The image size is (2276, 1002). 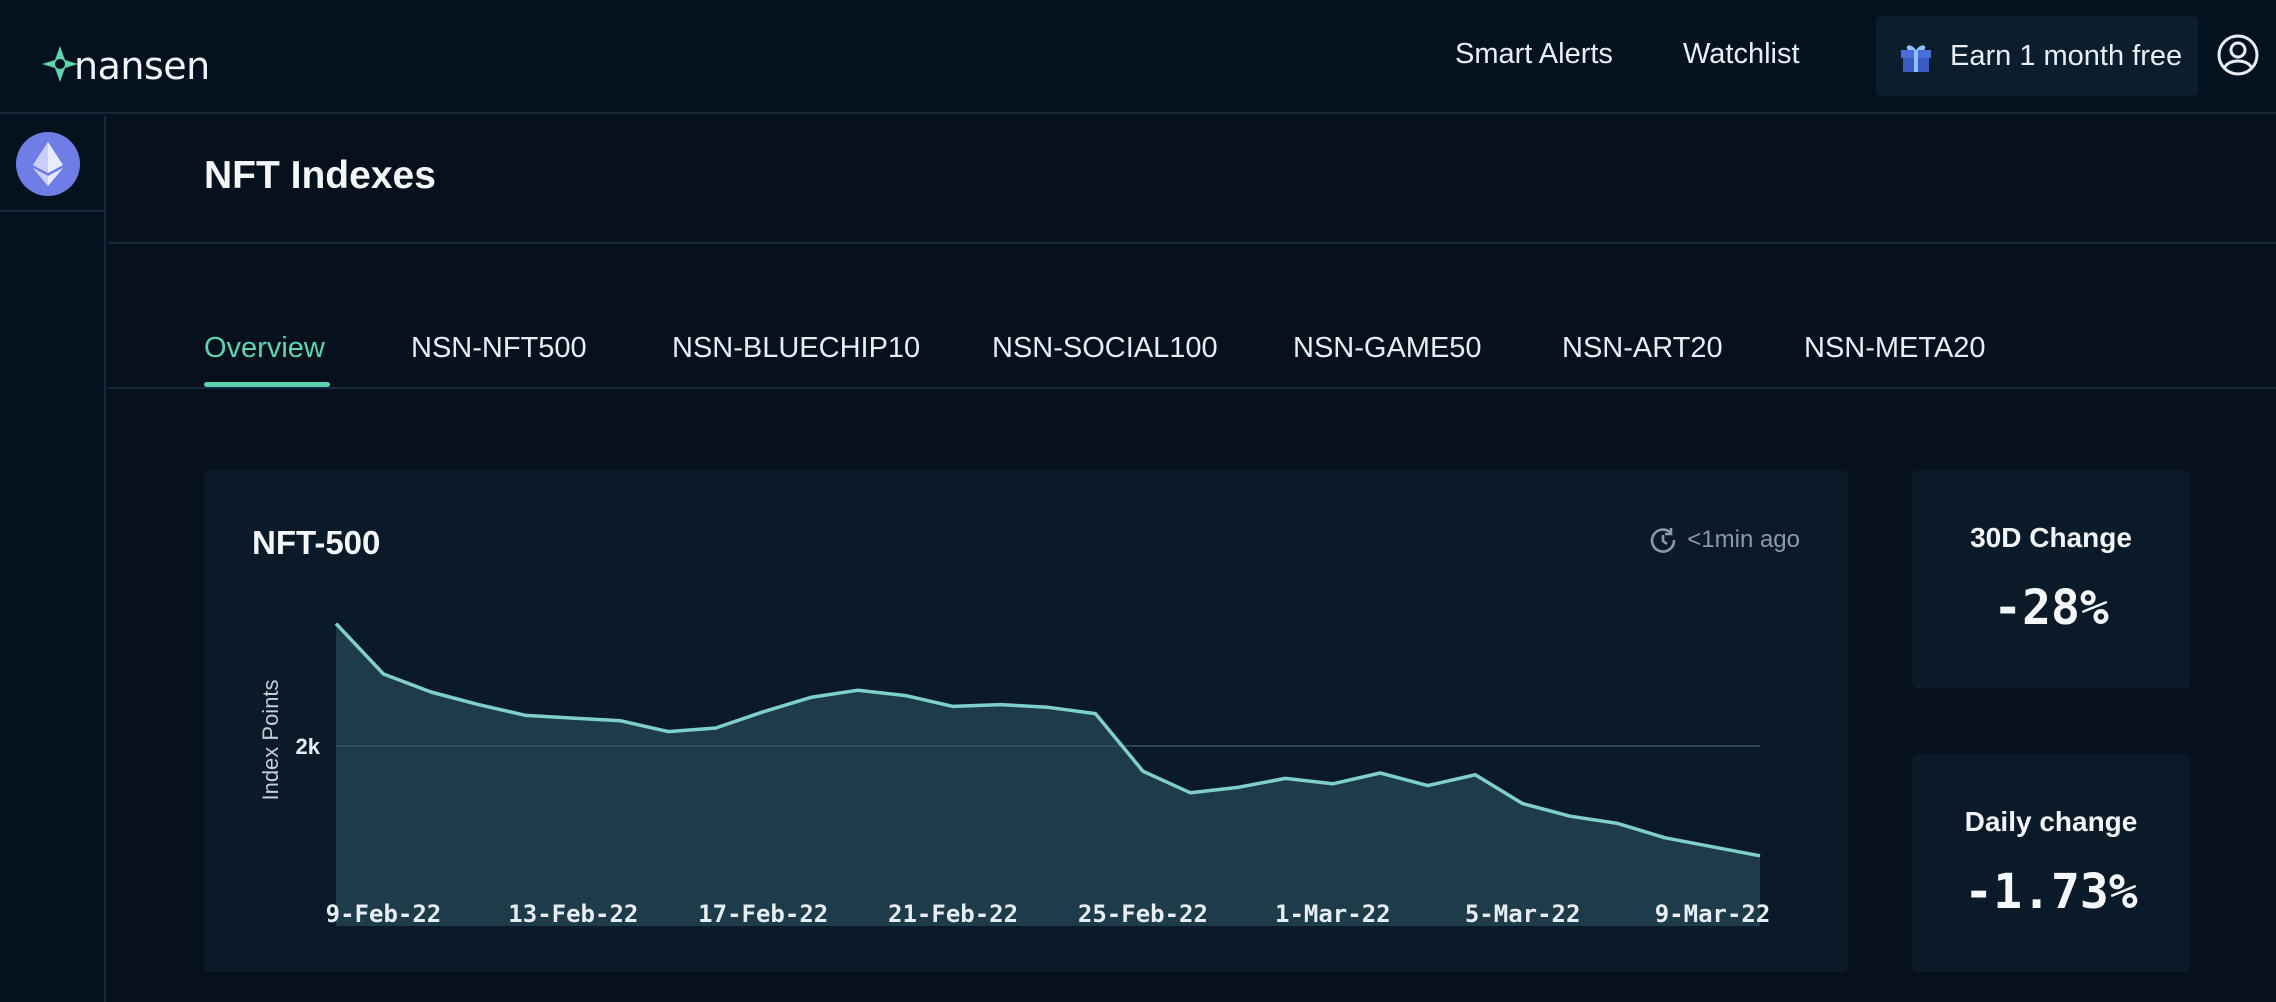 I want to click on smart-alerts-link: Smart Alerts, so click(x=1534, y=54).